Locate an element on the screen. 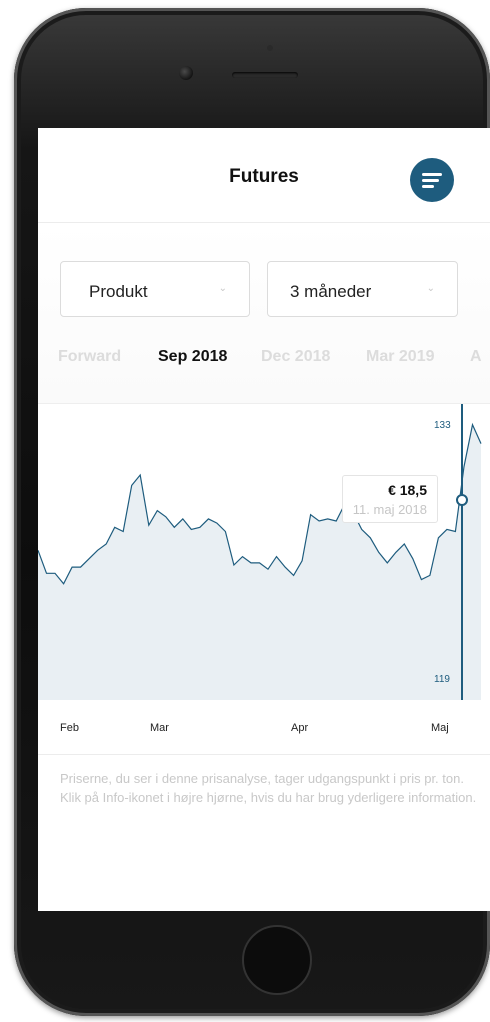 This screenshot has width=490, height=1022. product-select: Produkt ⌄ is located at coordinates (155, 289).